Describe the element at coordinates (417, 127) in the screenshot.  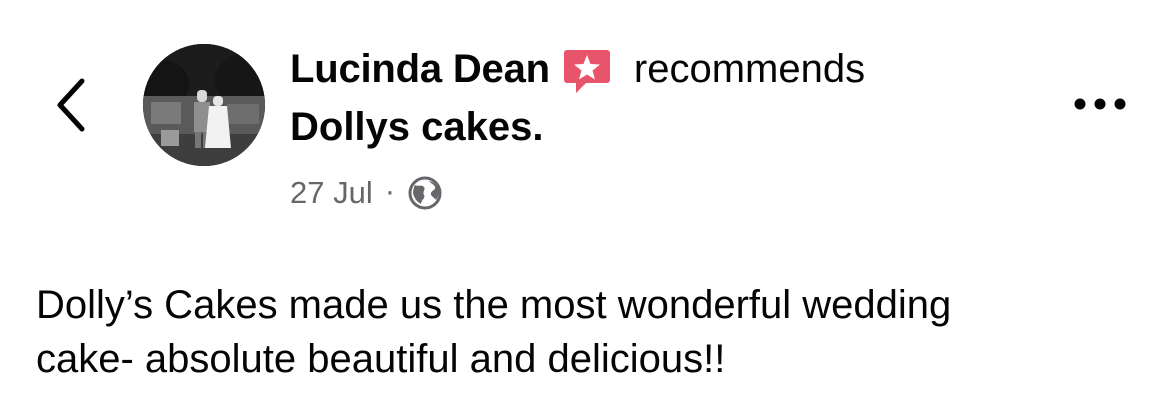
I see `page-name: Dollys cakes.` at that location.